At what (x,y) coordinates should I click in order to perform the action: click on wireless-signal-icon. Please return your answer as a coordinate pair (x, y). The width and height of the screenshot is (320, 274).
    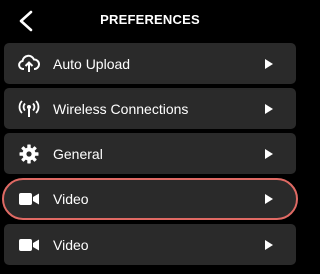
    Looking at the image, I should click on (29, 109).